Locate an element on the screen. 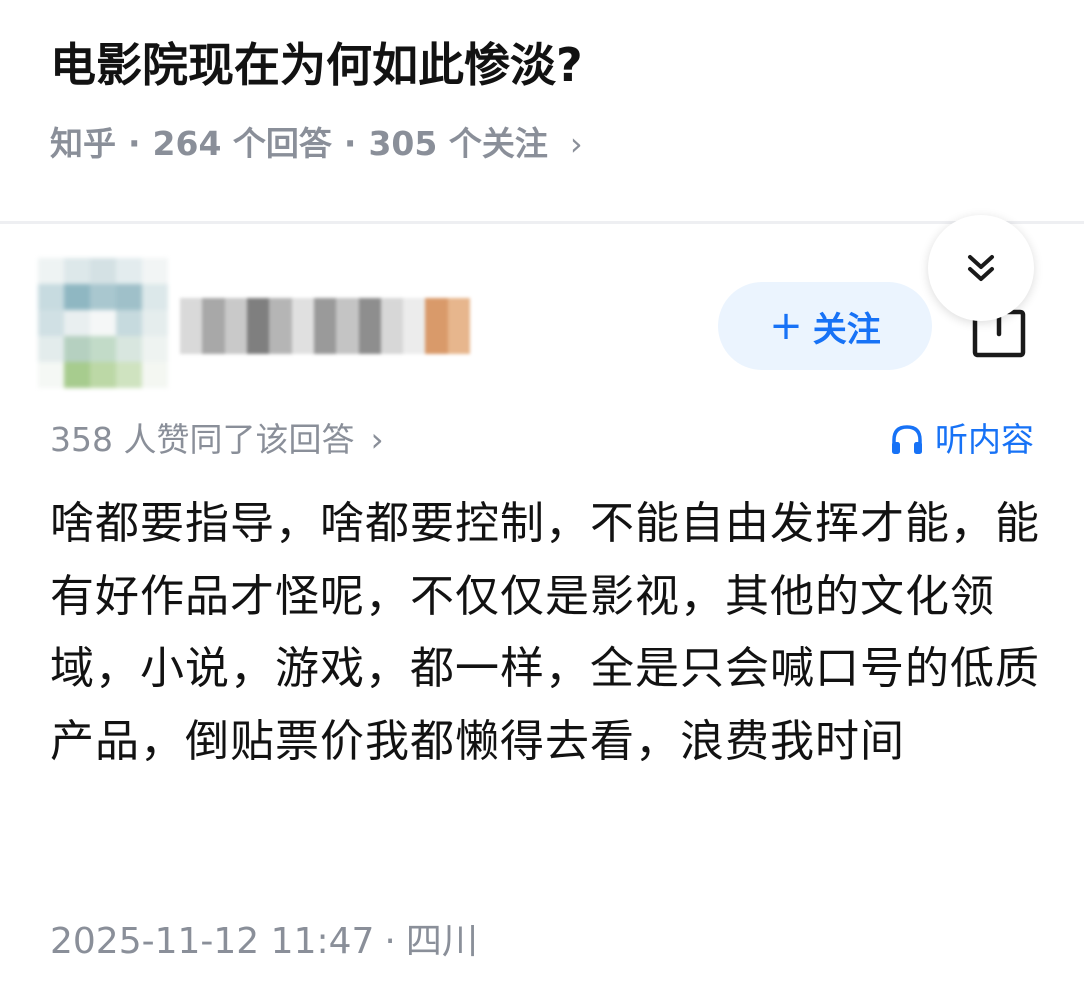  follow-button: + 关注 is located at coordinates (825, 326).